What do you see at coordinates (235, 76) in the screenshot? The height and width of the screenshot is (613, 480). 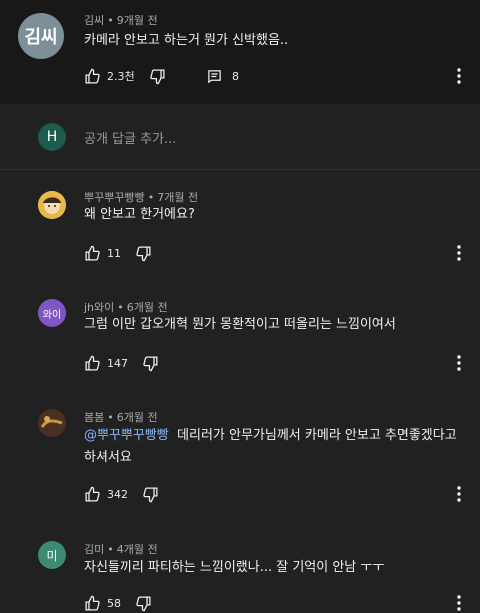 I see `replies-count: 8` at bounding box center [235, 76].